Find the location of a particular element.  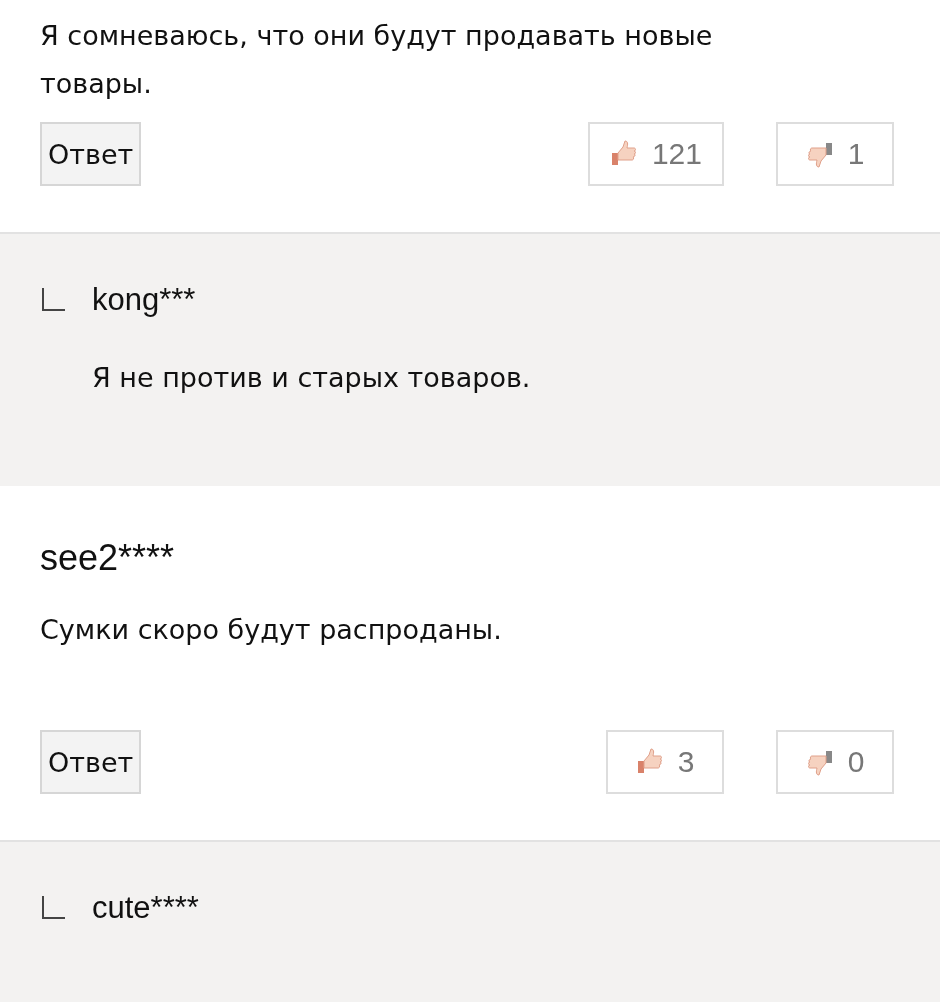

like-count: 3 is located at coordinates (686, 762).